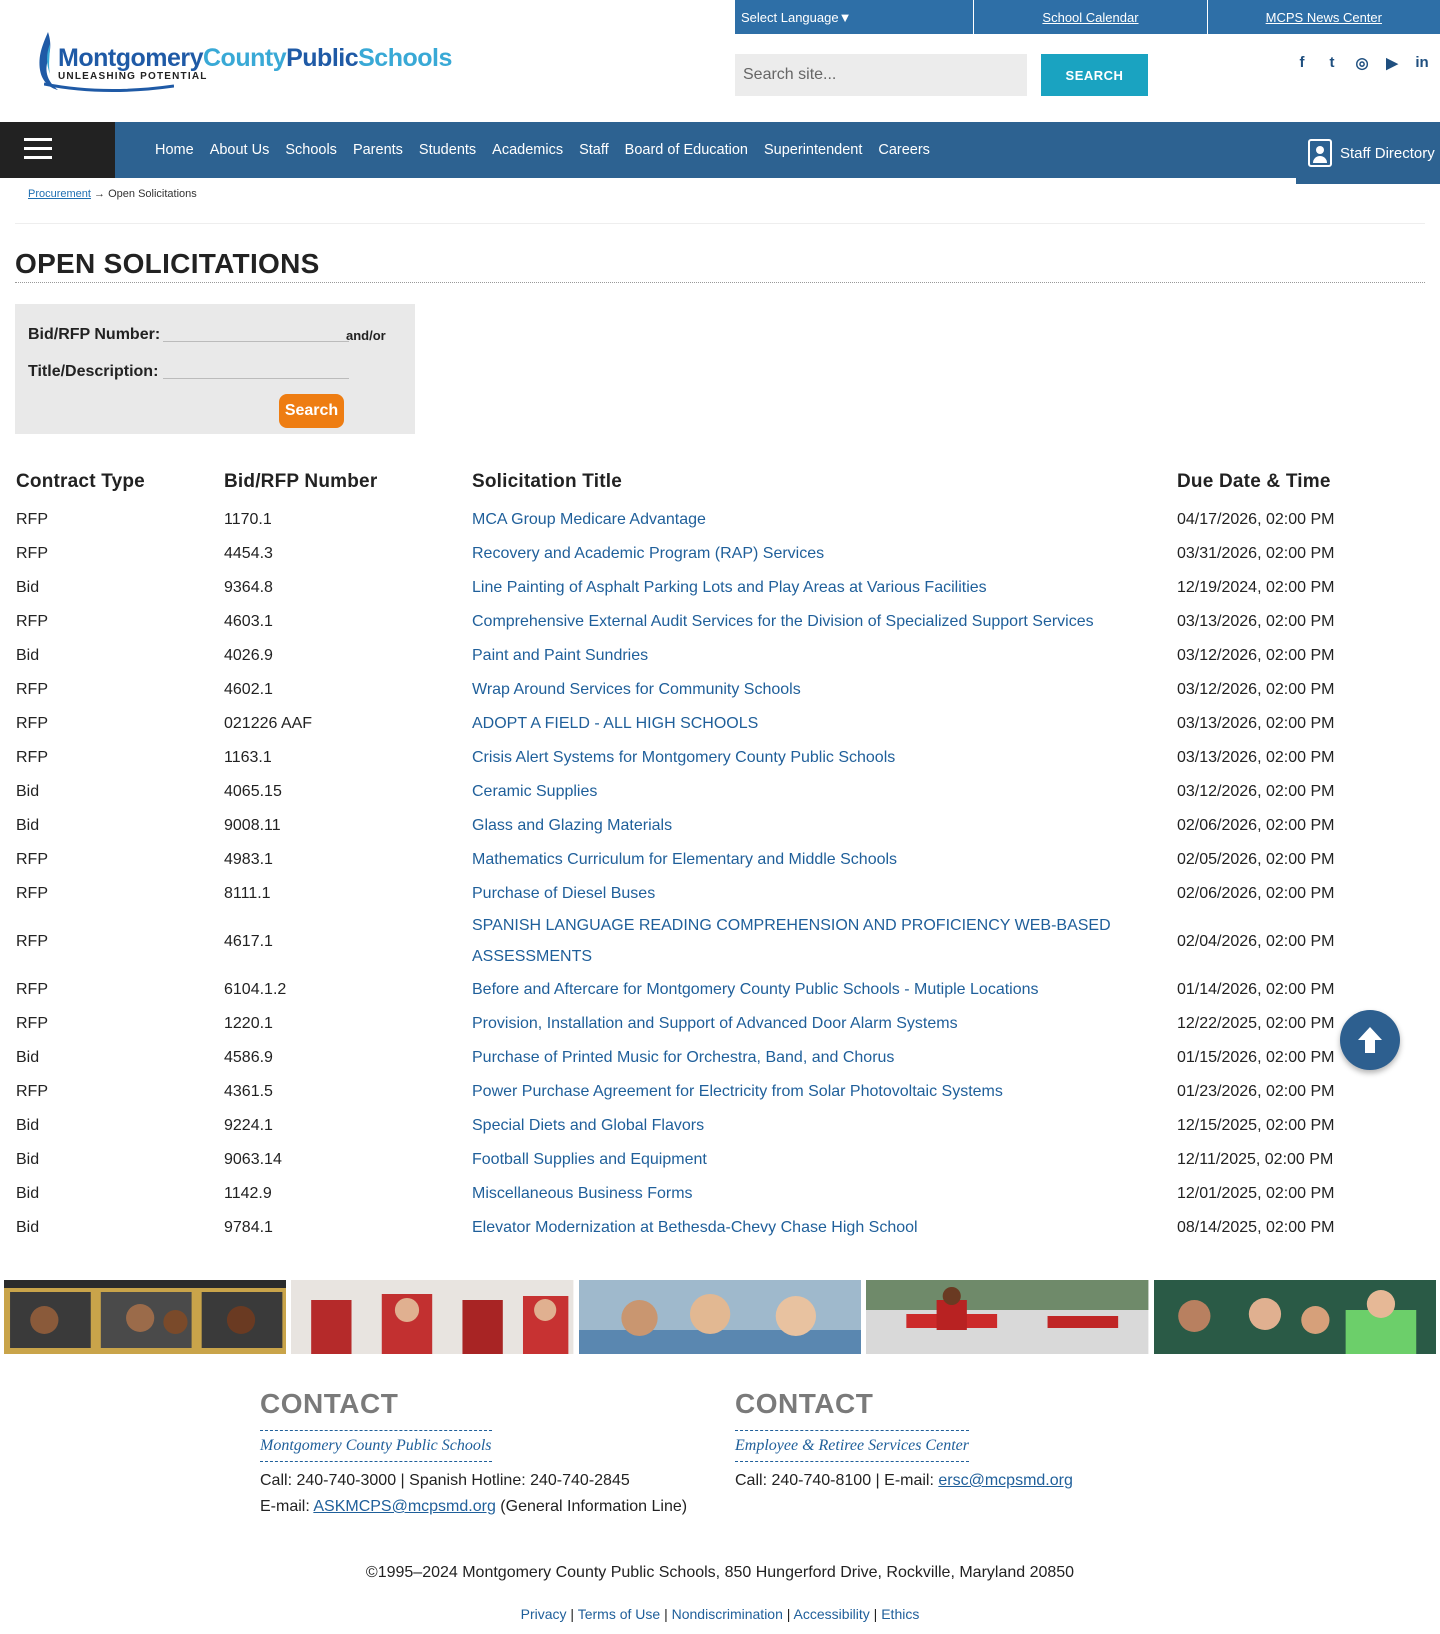 The image size is (1440, 1634). Describe the element at coordinates (527, 150) in the screenshot. I see `nav-academics: Academics` at that location.